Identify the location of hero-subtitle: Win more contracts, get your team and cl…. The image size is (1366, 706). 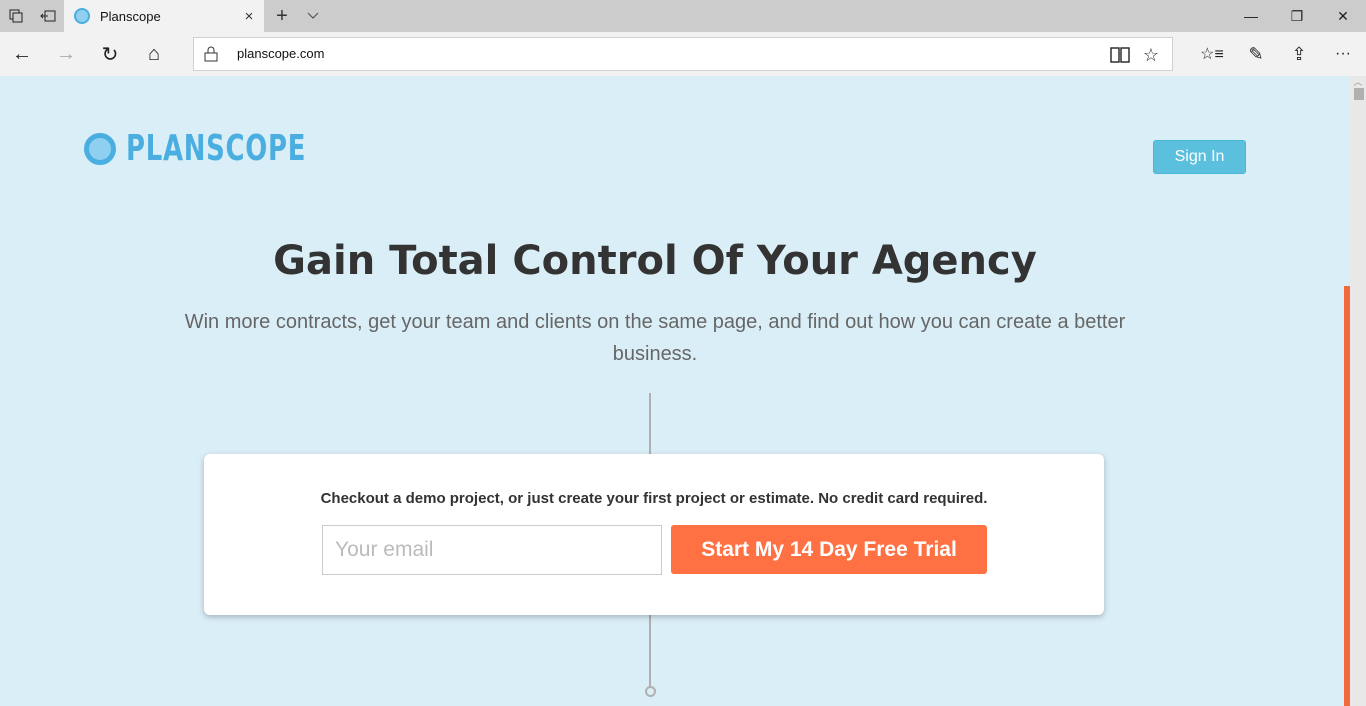
(655, 338).